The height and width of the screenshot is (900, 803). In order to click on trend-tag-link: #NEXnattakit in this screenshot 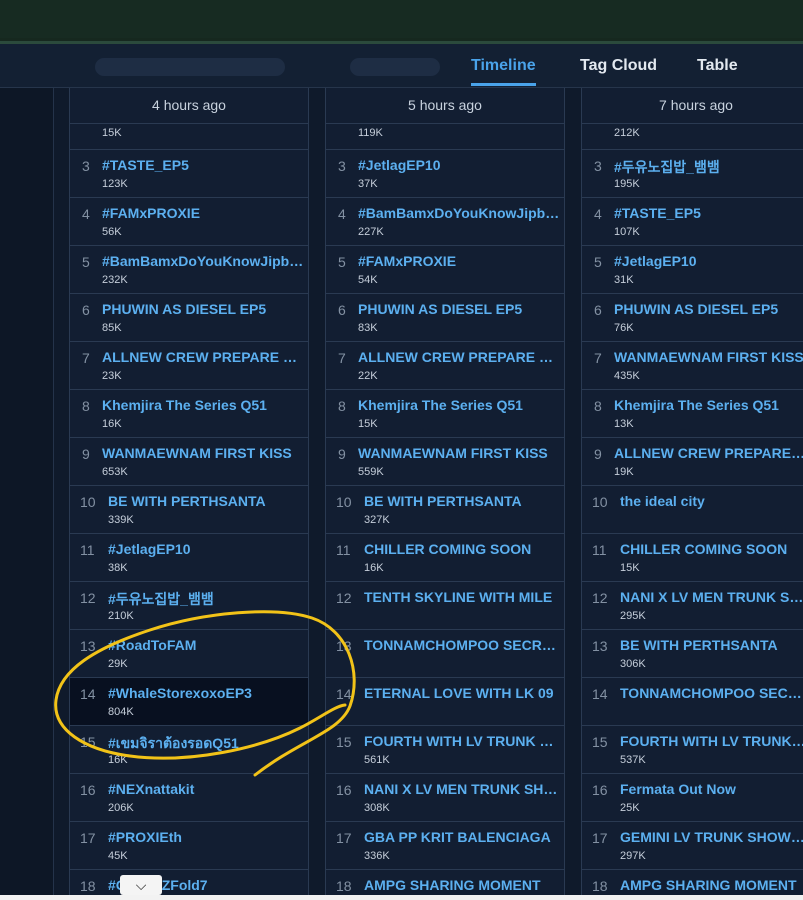, I will do `click(206, 789)`.